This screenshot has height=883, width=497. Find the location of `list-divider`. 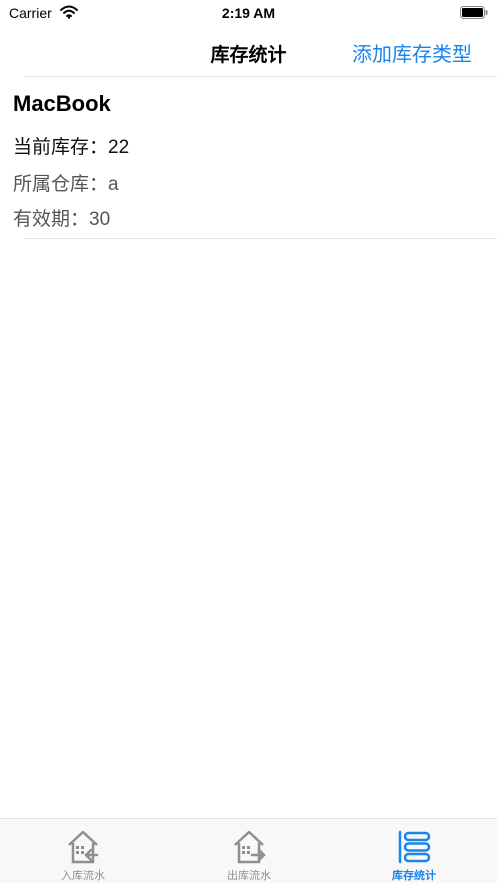

list-divider is located at coordinates (261, 238).